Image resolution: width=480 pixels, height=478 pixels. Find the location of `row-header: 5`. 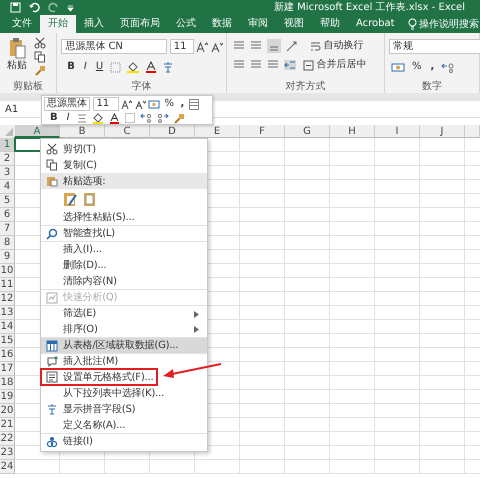

row-header: 5 is located at coordinates (7, 201).